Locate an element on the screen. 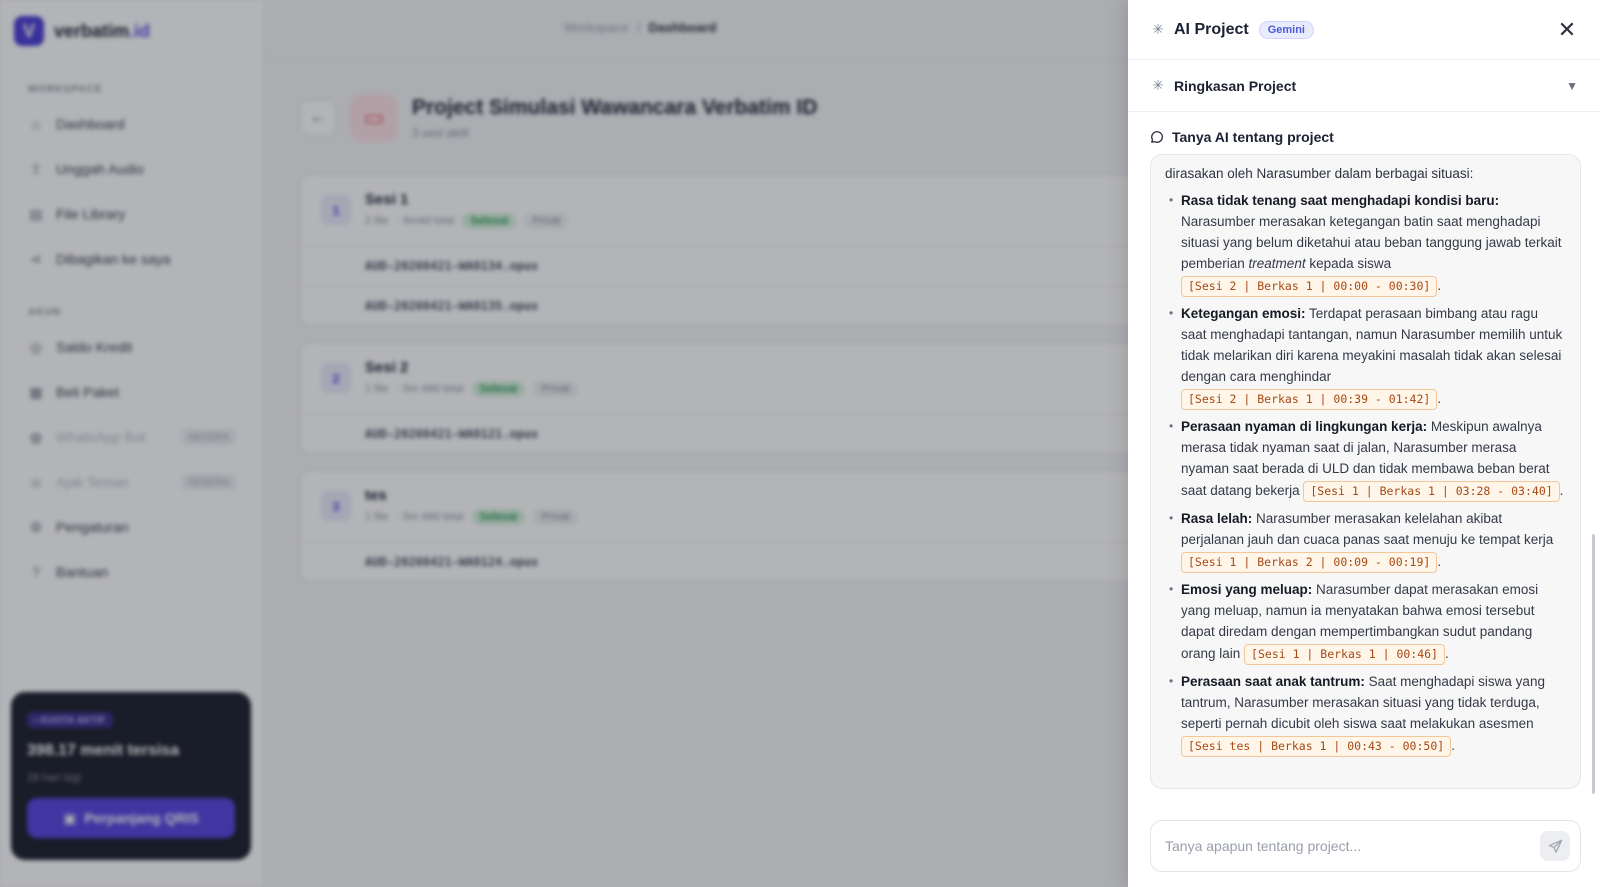 Image resolution: width=1600 pixels, height=887 pixels. citation-chip: [Sesi 1 | Berkas 1 | 03:28 - 03:40] is located at coordinates (1431, 491).